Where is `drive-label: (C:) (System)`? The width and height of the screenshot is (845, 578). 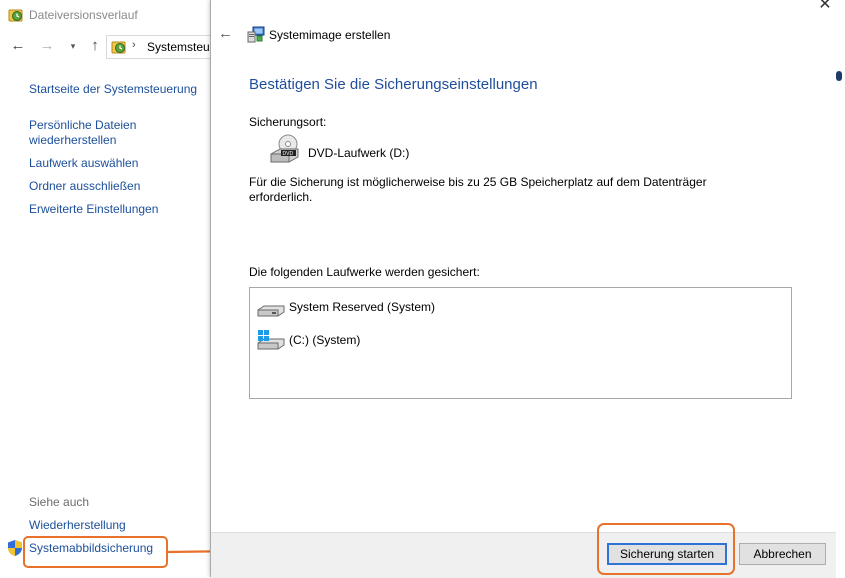 drive-label: (C:) (System) is located at coordinates (325, 340).